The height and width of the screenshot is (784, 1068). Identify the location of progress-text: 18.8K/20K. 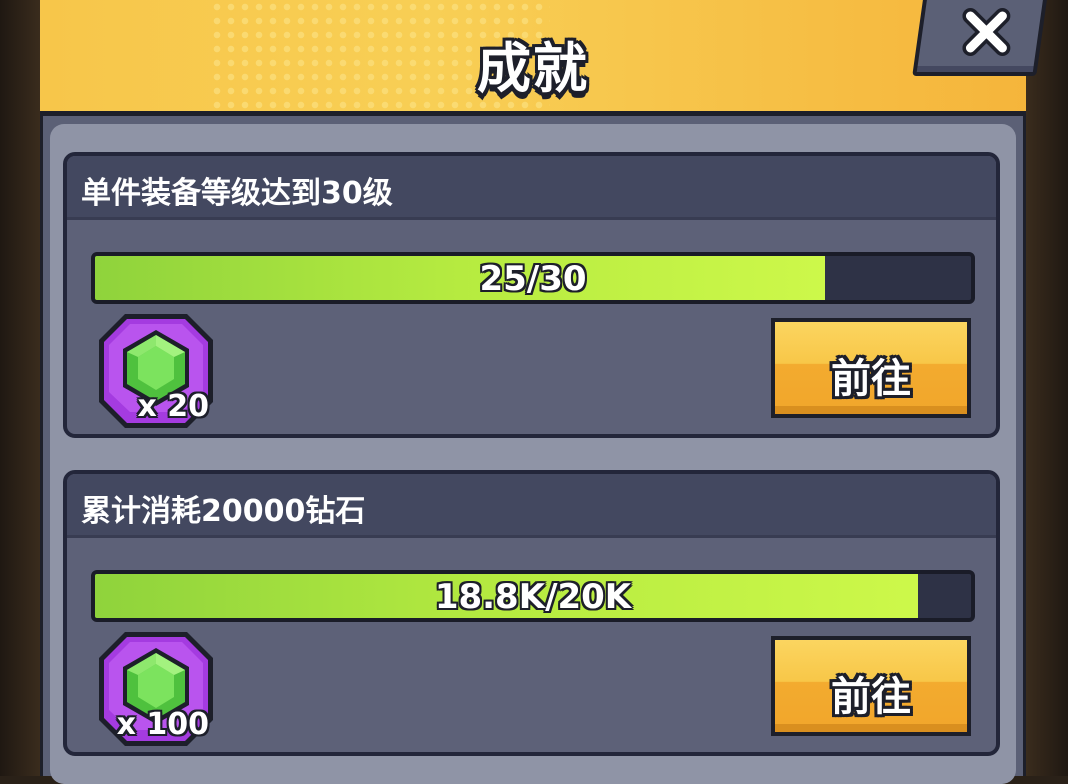
(533, 597).